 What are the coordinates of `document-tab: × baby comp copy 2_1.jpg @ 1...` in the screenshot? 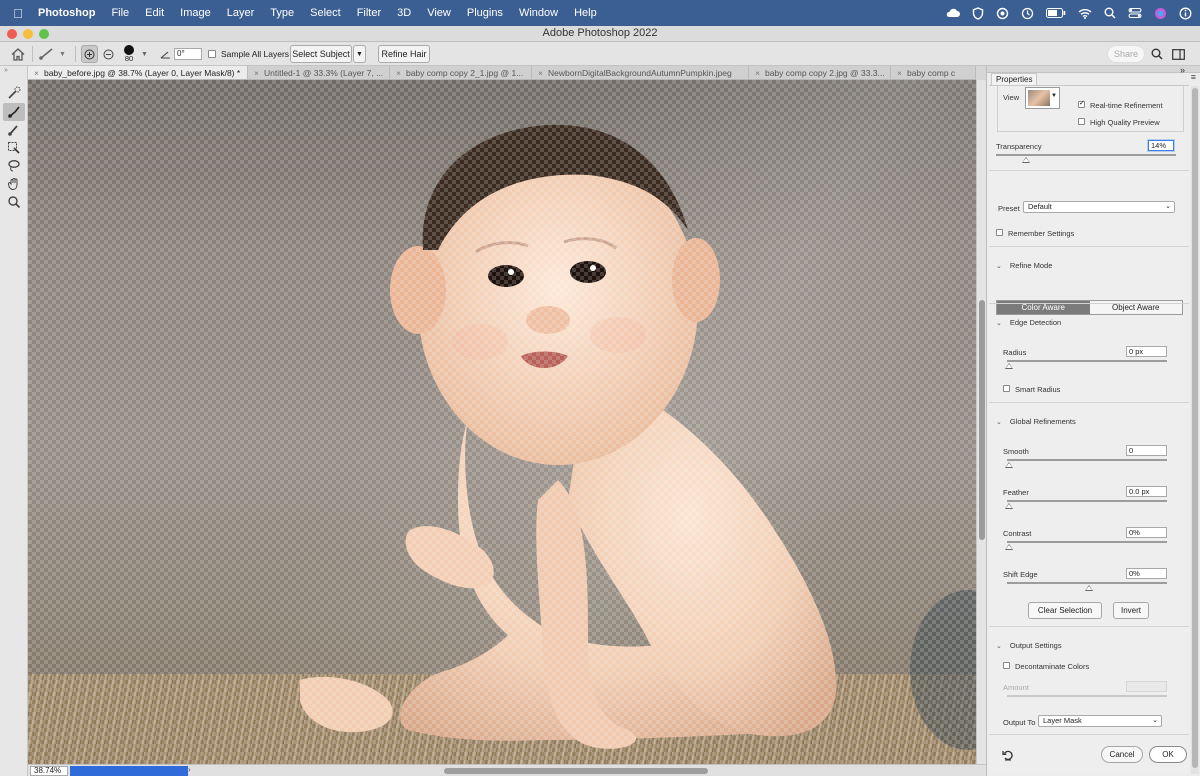 It's located at (461, 72).